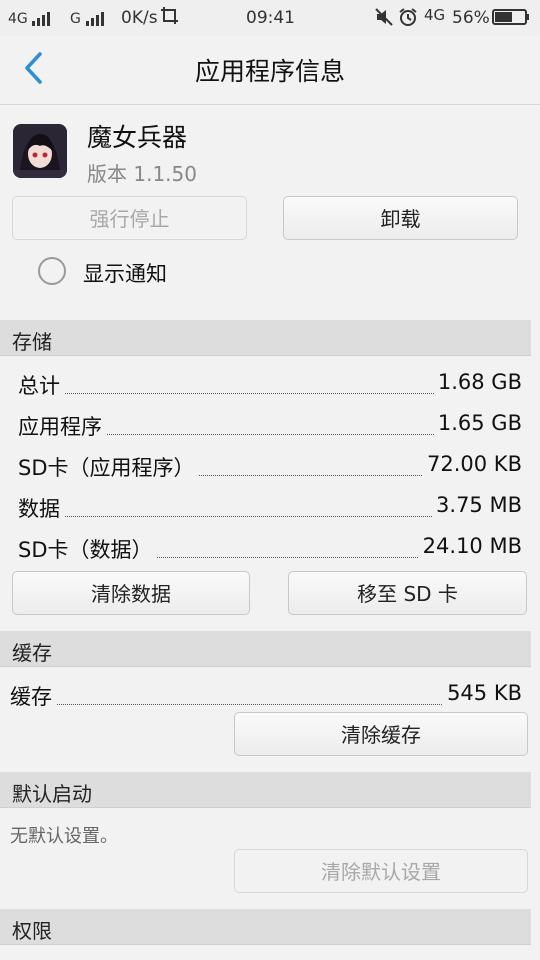 The width and height of the screenshot is (540, 960). What do you see at coordinates (400, 218) in the screenshot?
I see `uninstall-button: 卸载` at bounding box center [400, 218].